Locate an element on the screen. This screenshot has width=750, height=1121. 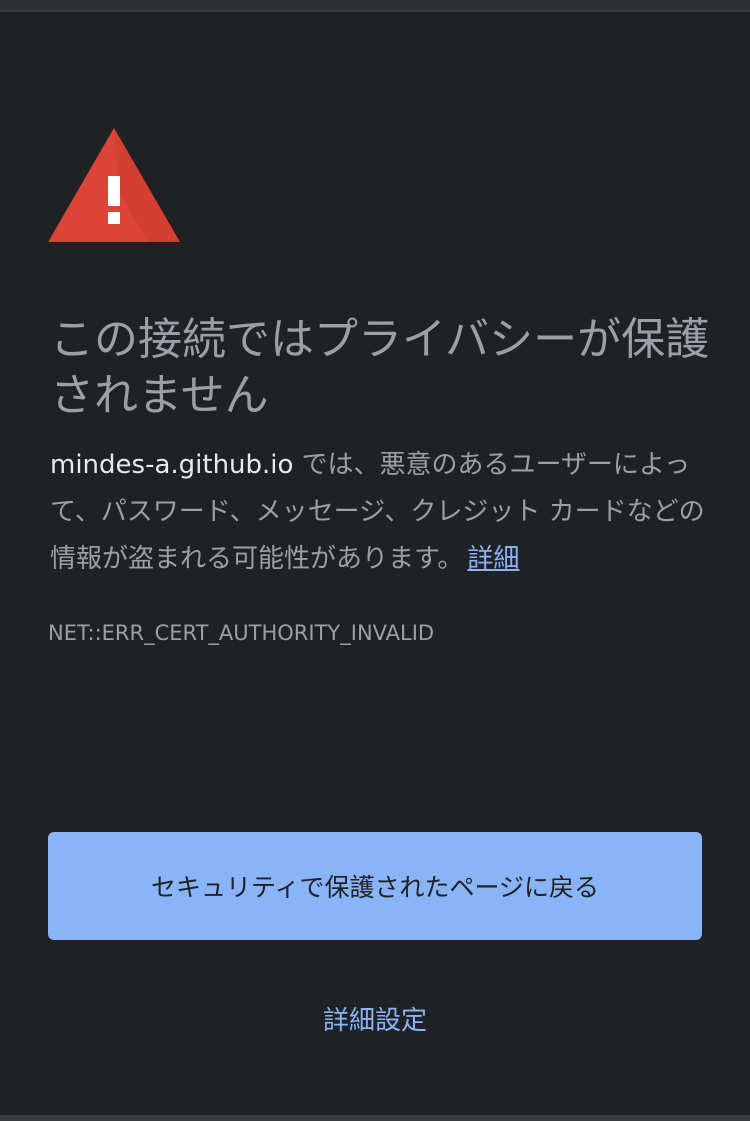
warning-triangle-icon is located at coordinates (114, 185).